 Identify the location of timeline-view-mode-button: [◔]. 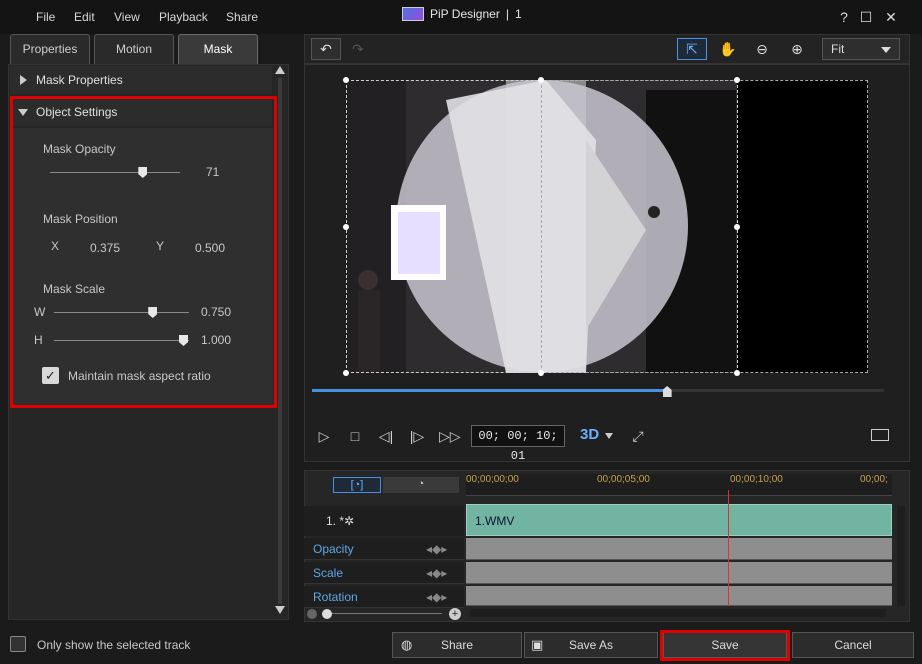
(357, 485).